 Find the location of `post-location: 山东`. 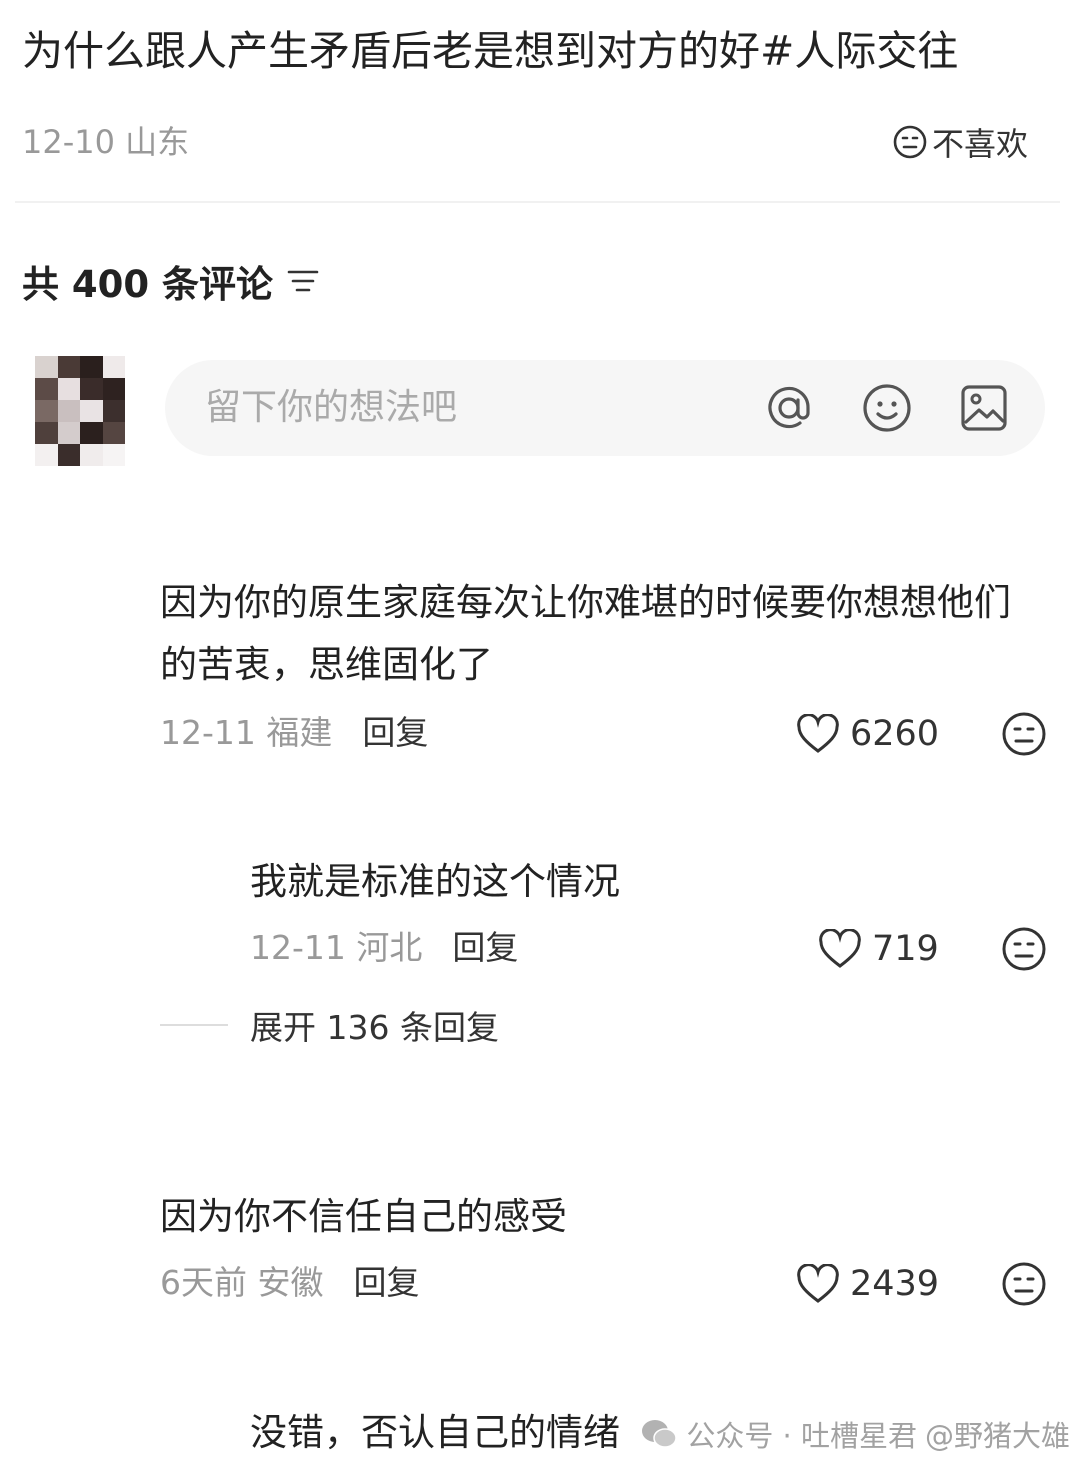

post-location: 山东 is located at coordinates (157, 142).